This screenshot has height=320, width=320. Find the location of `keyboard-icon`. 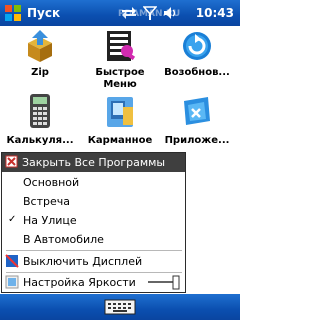

keyboard-icon is located at coordinates (120, 307).